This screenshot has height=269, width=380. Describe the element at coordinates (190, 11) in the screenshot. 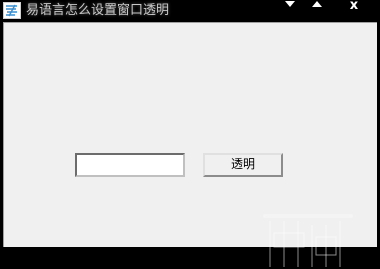

I see `title-bar: 易语言怎么设置窗口透明 x` at that location.